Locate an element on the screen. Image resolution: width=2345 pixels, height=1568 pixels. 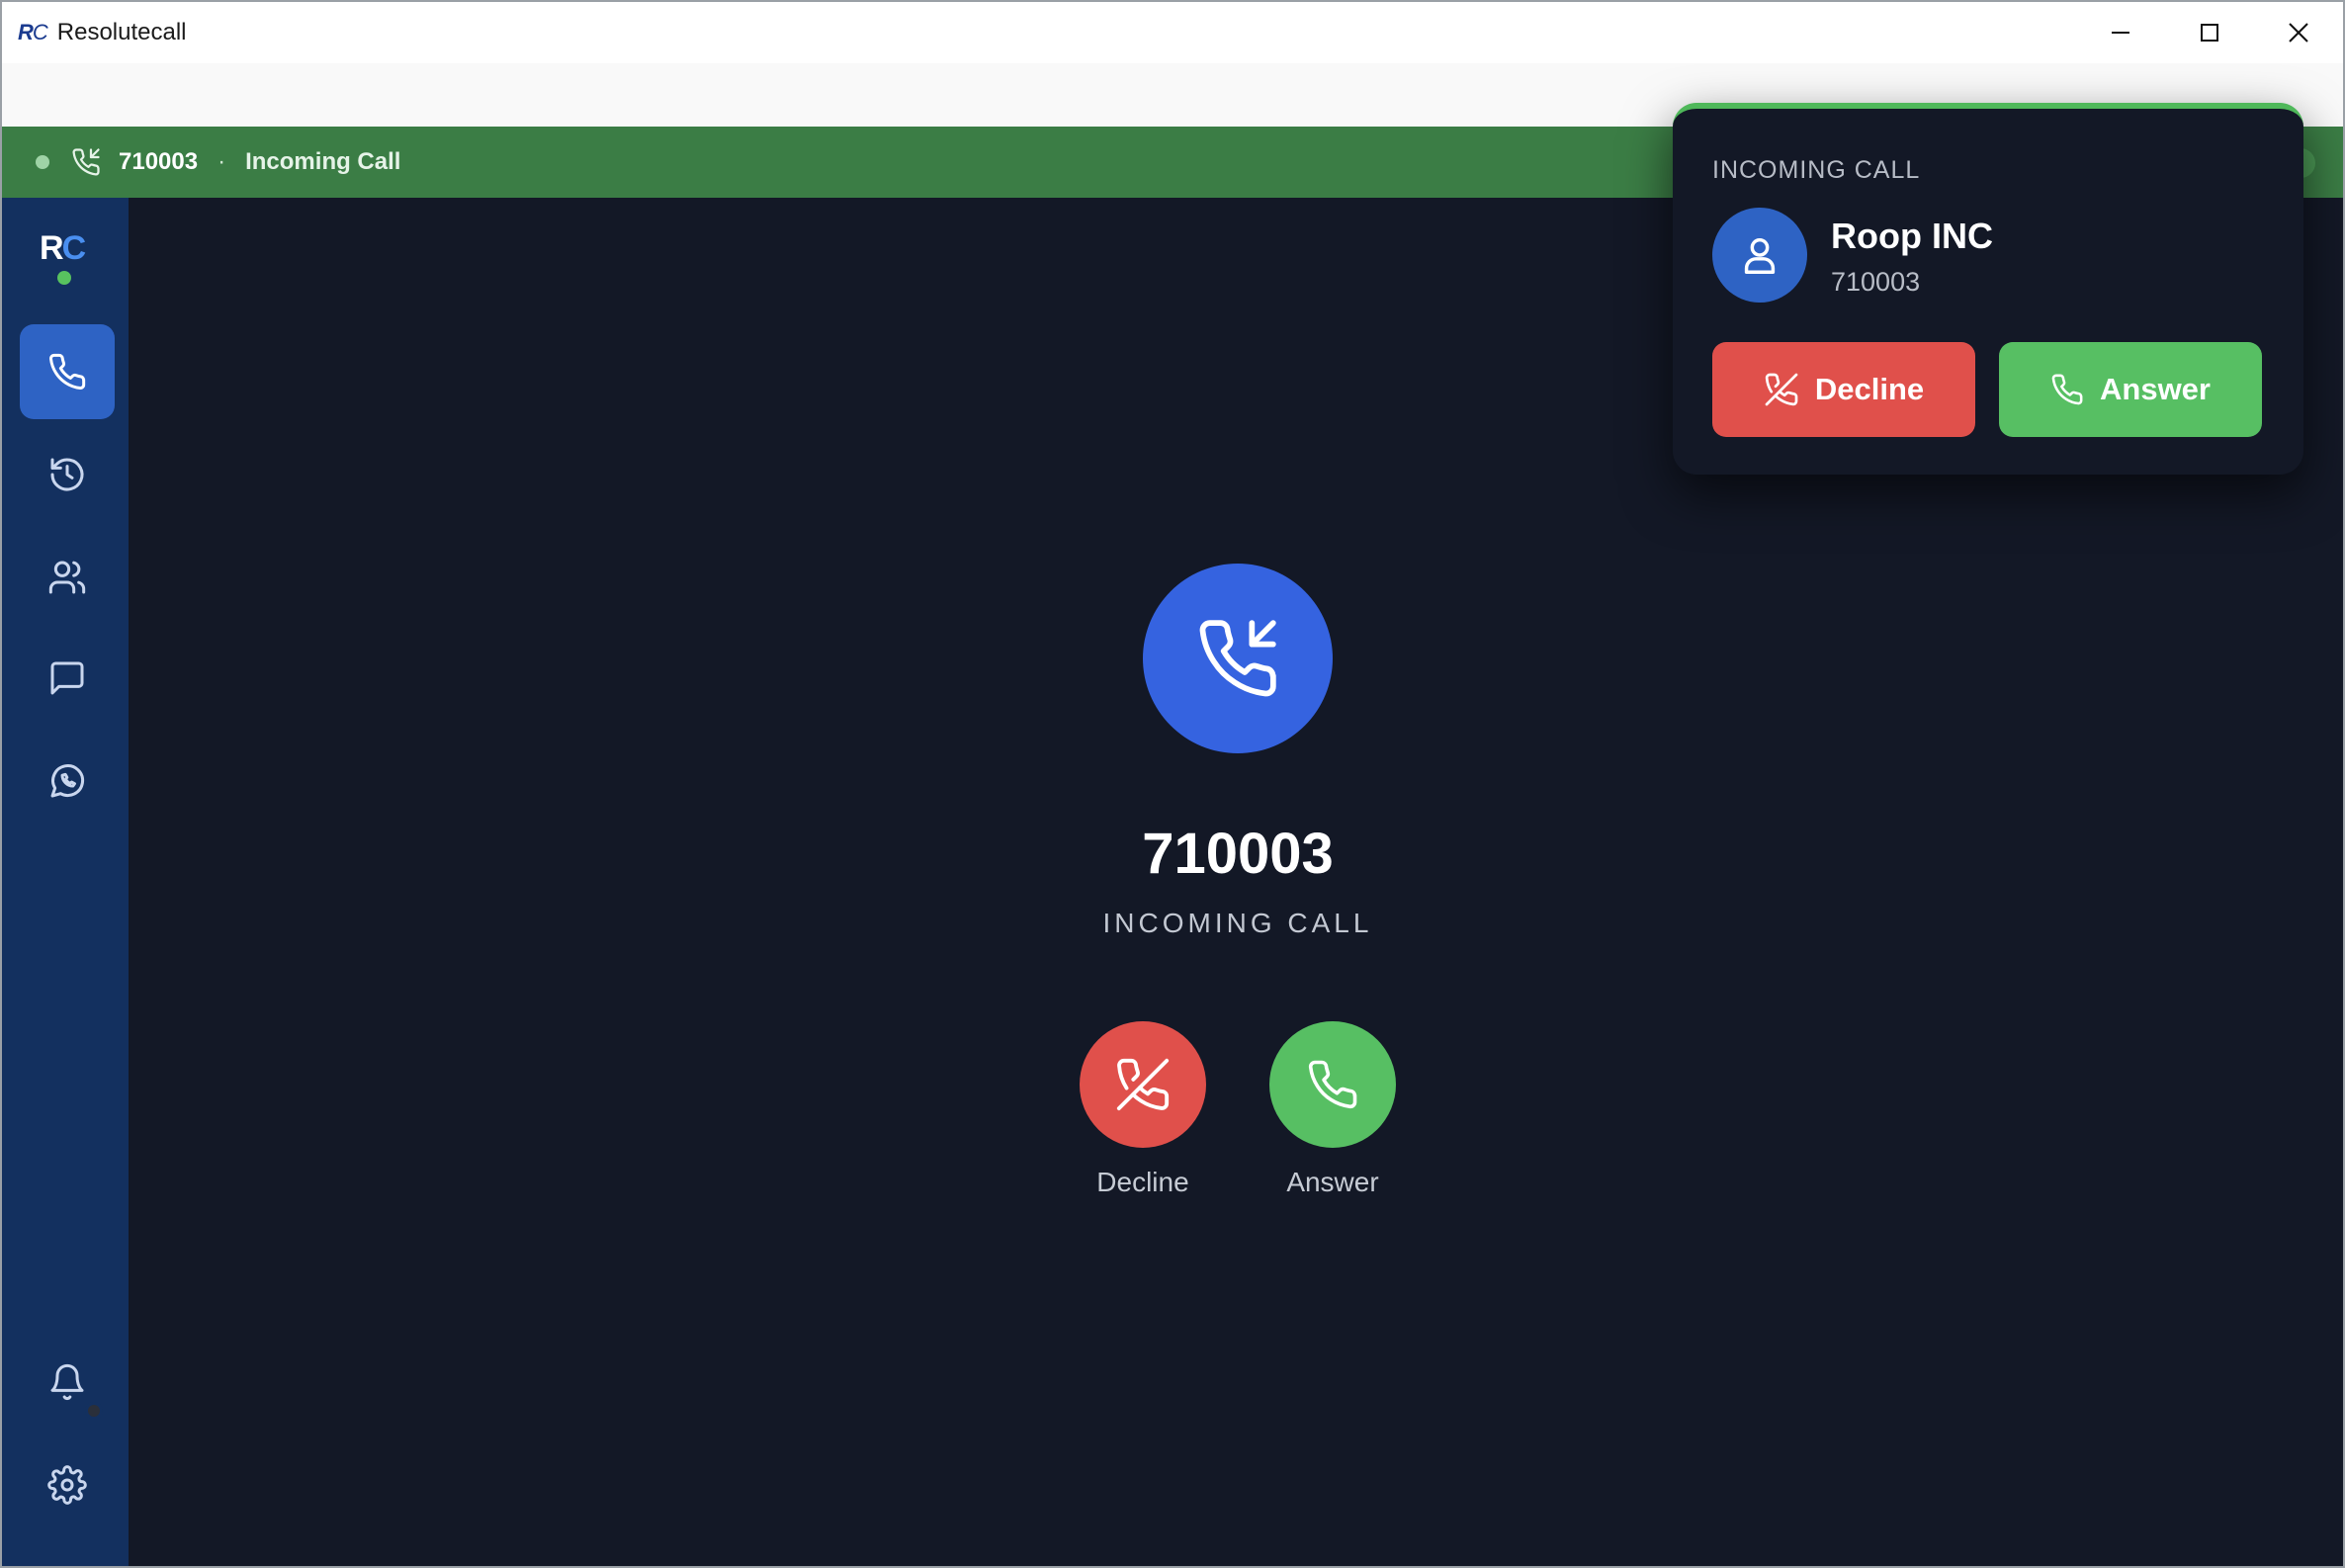
user-icon is located at coordinates (1760, 255).